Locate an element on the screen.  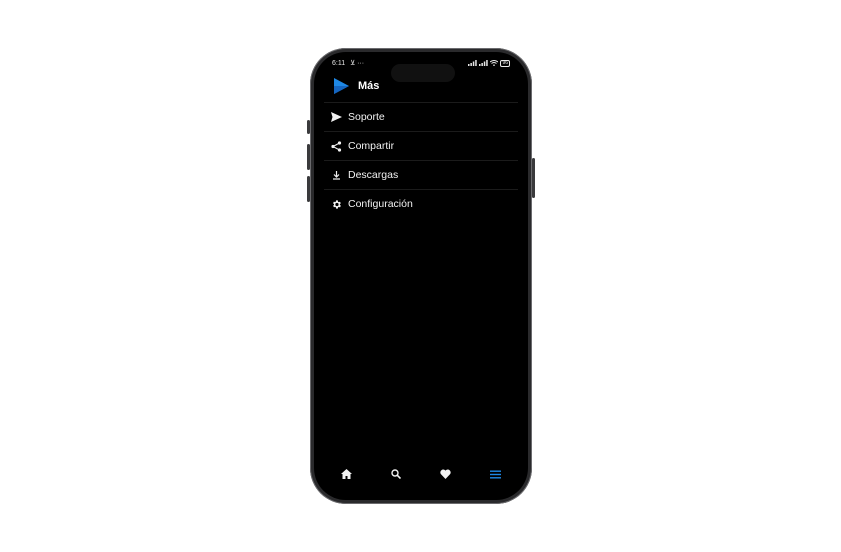
volume-up-button is located at coordinates (308, 157).